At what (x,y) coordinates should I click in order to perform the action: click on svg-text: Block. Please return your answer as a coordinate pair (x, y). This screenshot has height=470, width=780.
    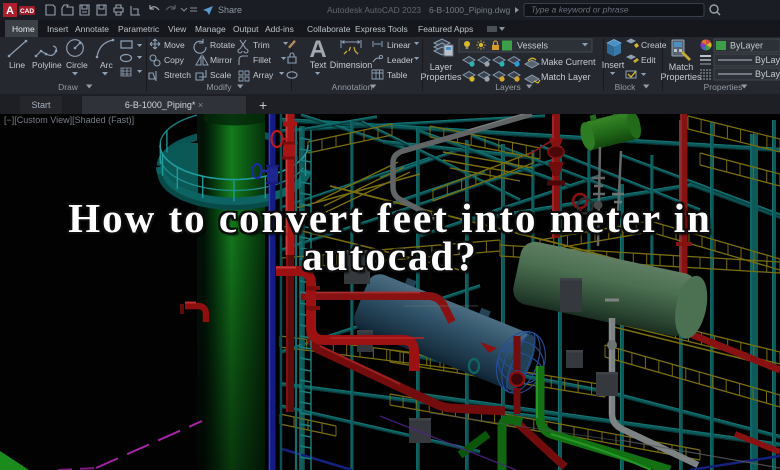
    Looking at the image, I should click on (626, 87).